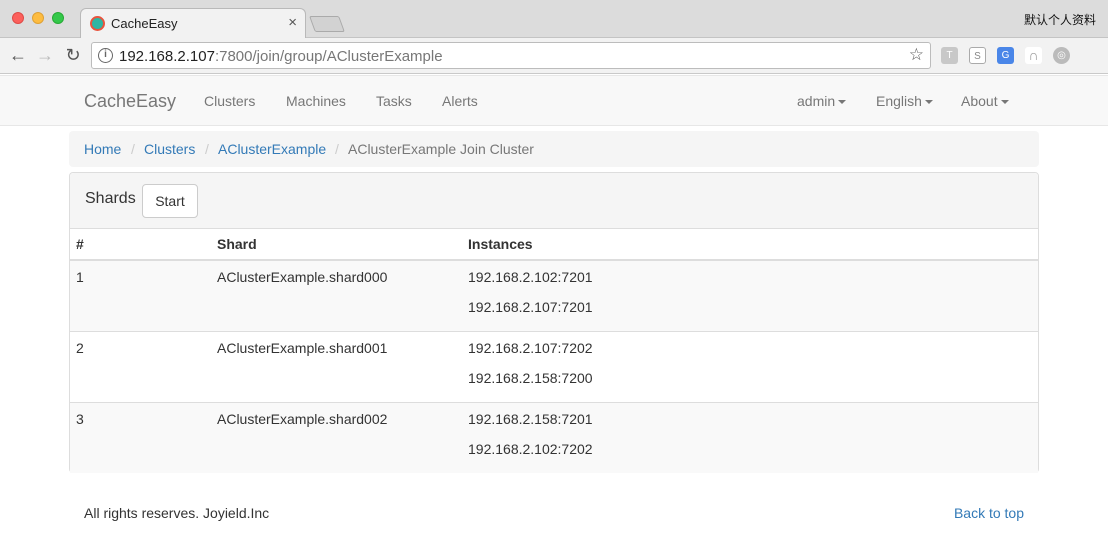 This screenshot has width=1108, height=558. Describe the element at coordinates (302, 419) in the screenshot. I see `row-shard: AClusterExample.shard002` at that location.